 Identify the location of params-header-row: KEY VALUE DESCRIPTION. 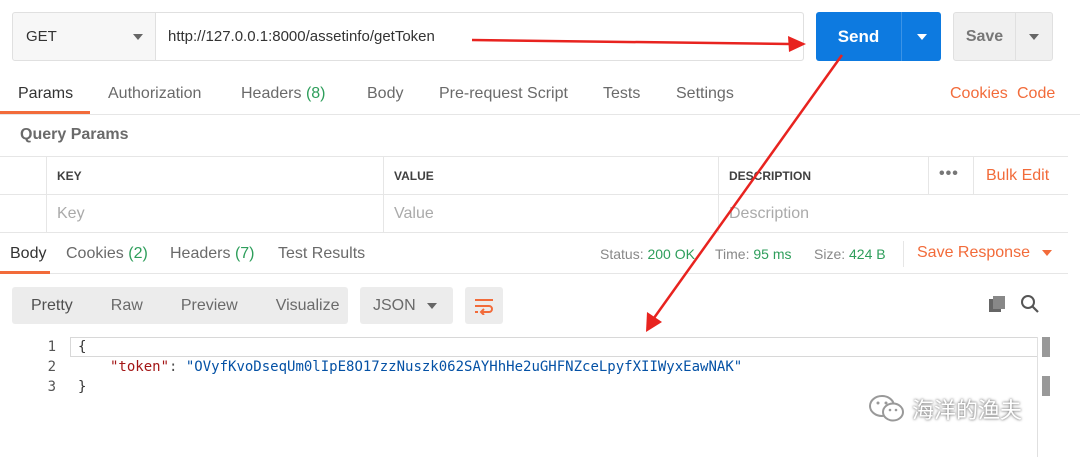
(534, 176).